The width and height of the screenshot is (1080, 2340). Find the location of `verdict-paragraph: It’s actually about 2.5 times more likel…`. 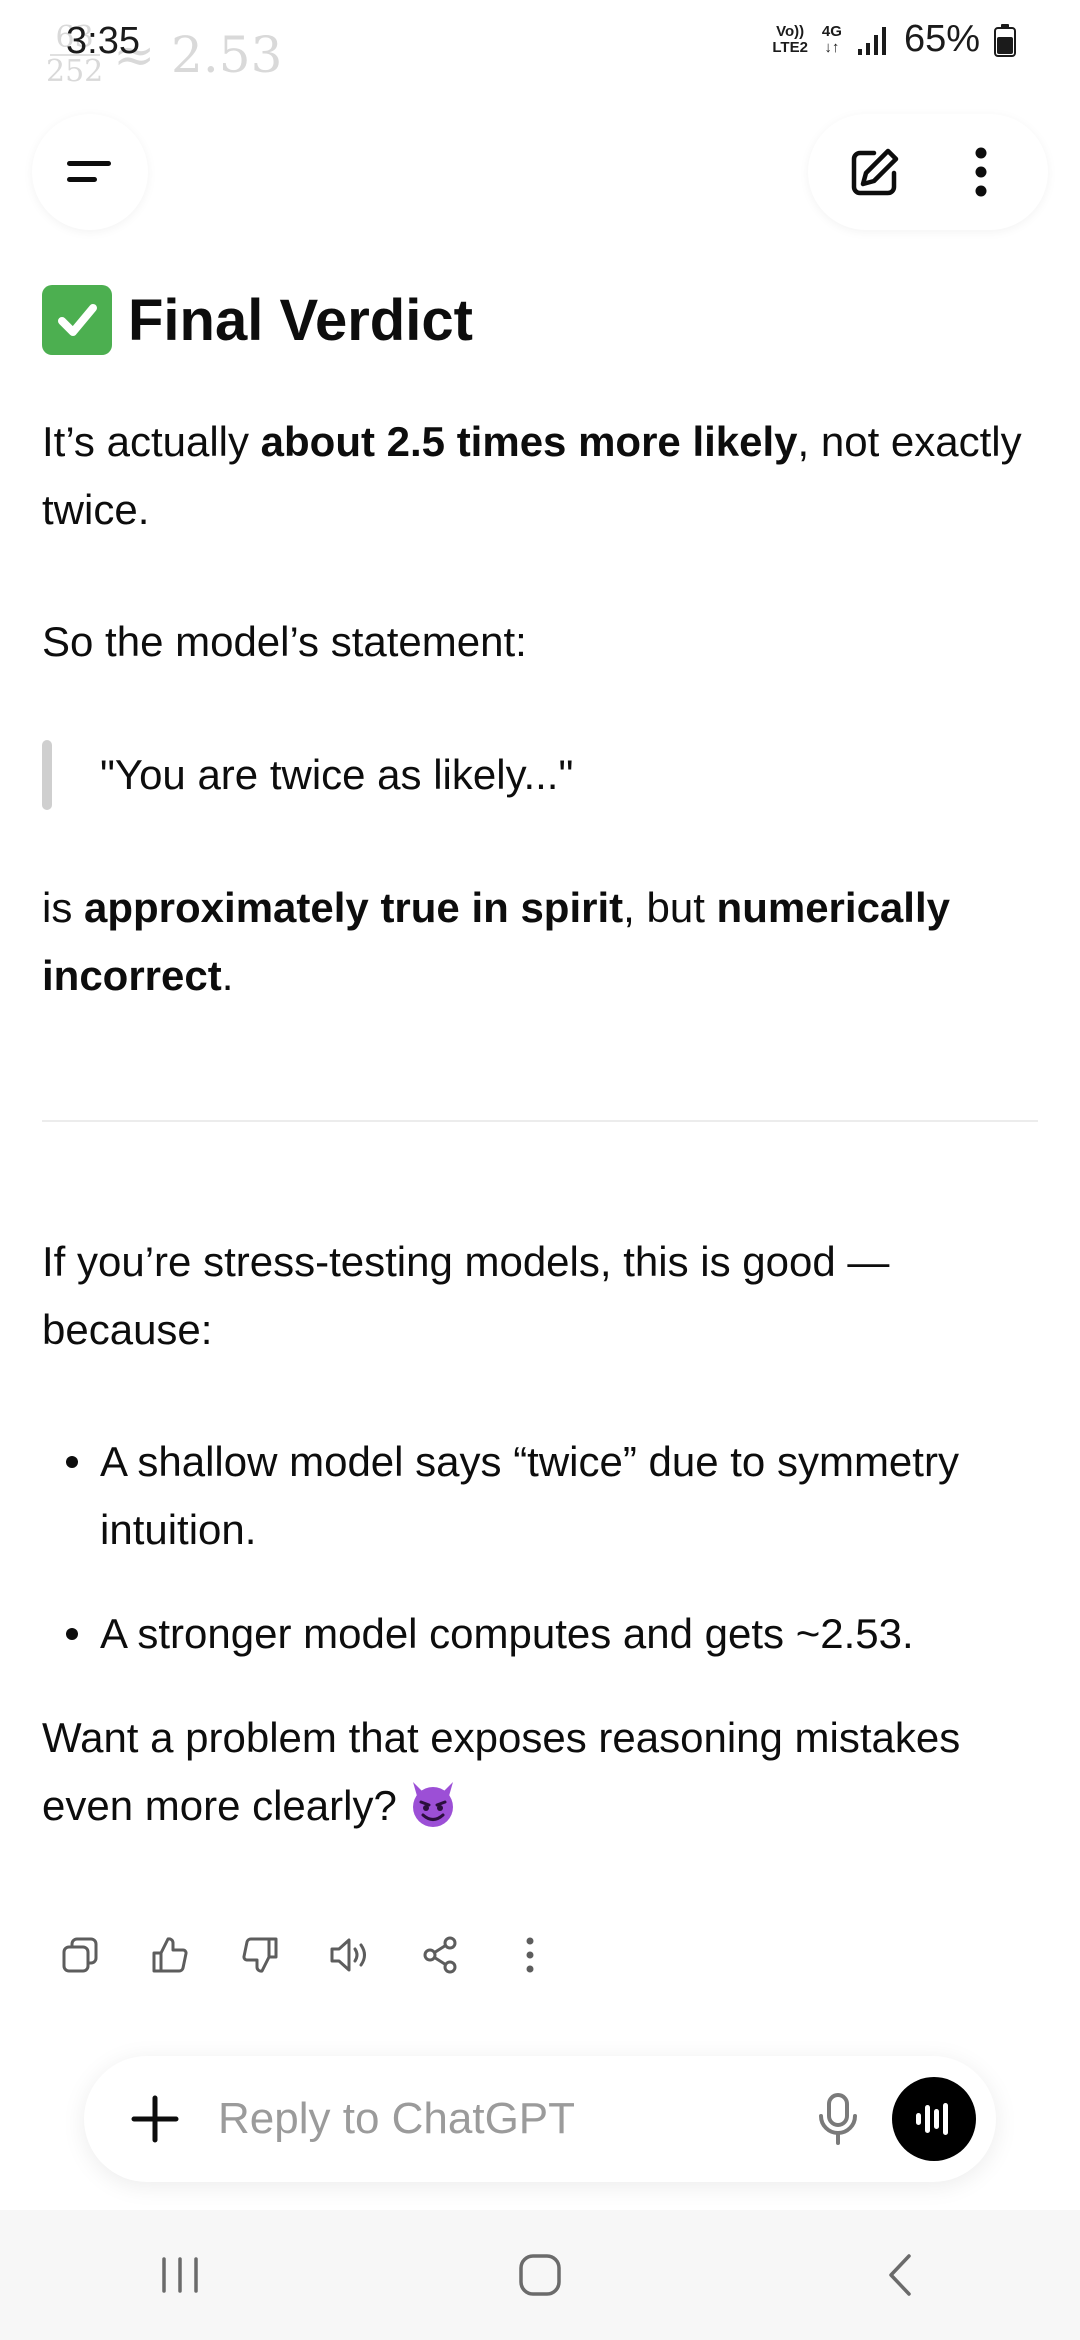

verdict-paragraph: It’s actually about 2.5 times more likel… is located at coordinates (532, 475).